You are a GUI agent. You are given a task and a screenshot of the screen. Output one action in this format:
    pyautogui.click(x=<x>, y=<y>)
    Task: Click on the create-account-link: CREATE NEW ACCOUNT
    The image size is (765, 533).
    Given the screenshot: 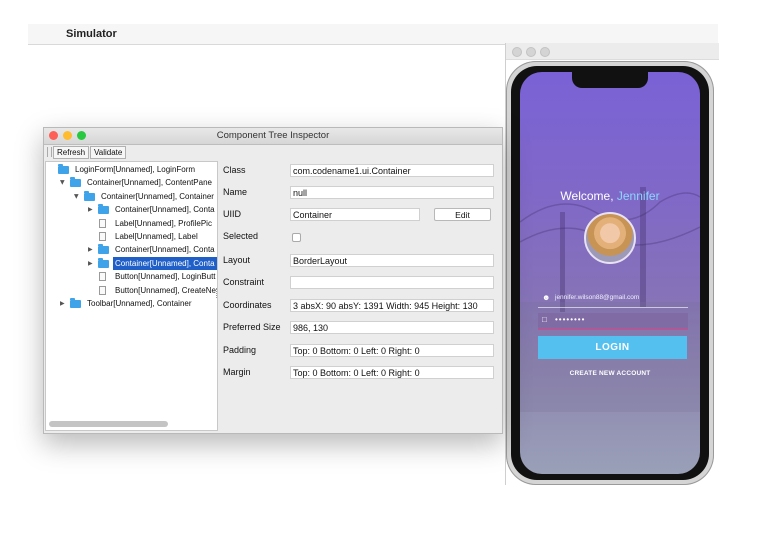 What is the action you would take?
    pyautogui.click(x=610, y=373)
    